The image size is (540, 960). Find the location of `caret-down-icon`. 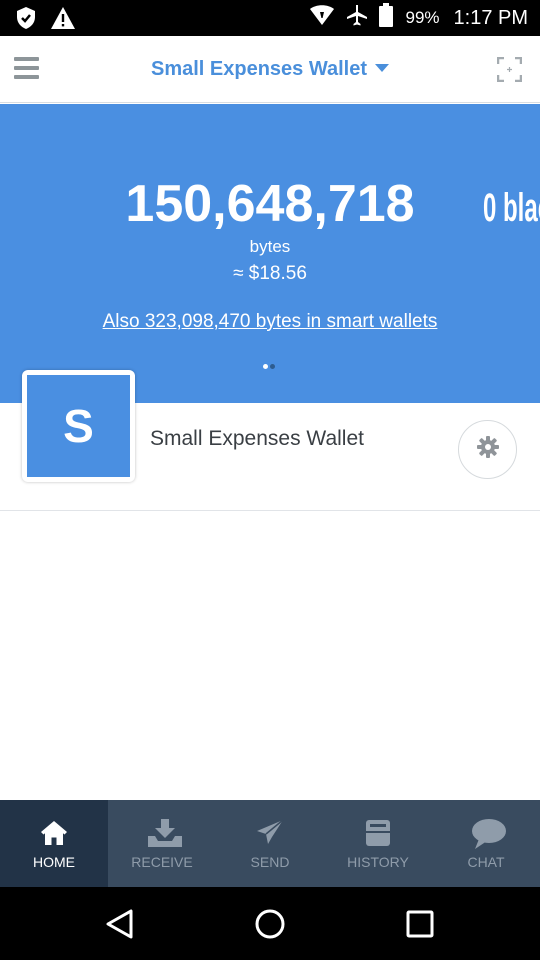

caret-down-icon is located at coordinates (382, 68).